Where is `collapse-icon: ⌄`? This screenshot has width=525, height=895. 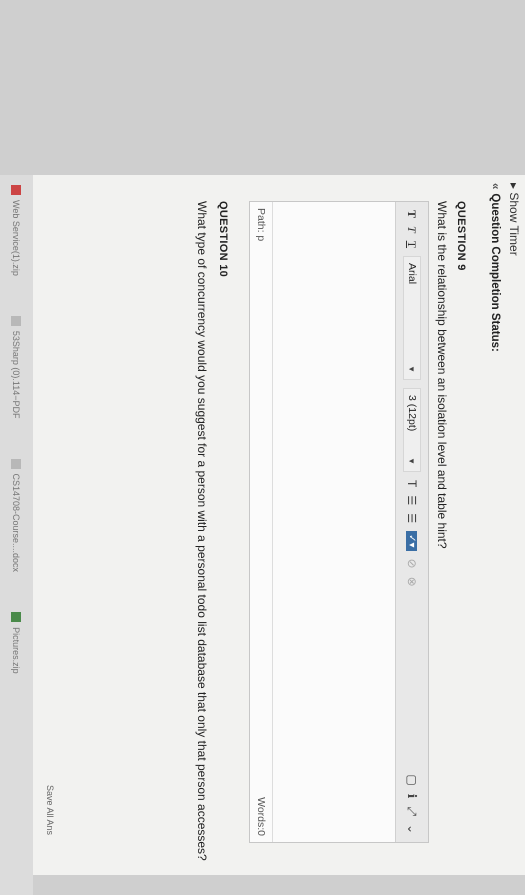 collapse-icon: ⌄ is located at coordinates (412, 829).